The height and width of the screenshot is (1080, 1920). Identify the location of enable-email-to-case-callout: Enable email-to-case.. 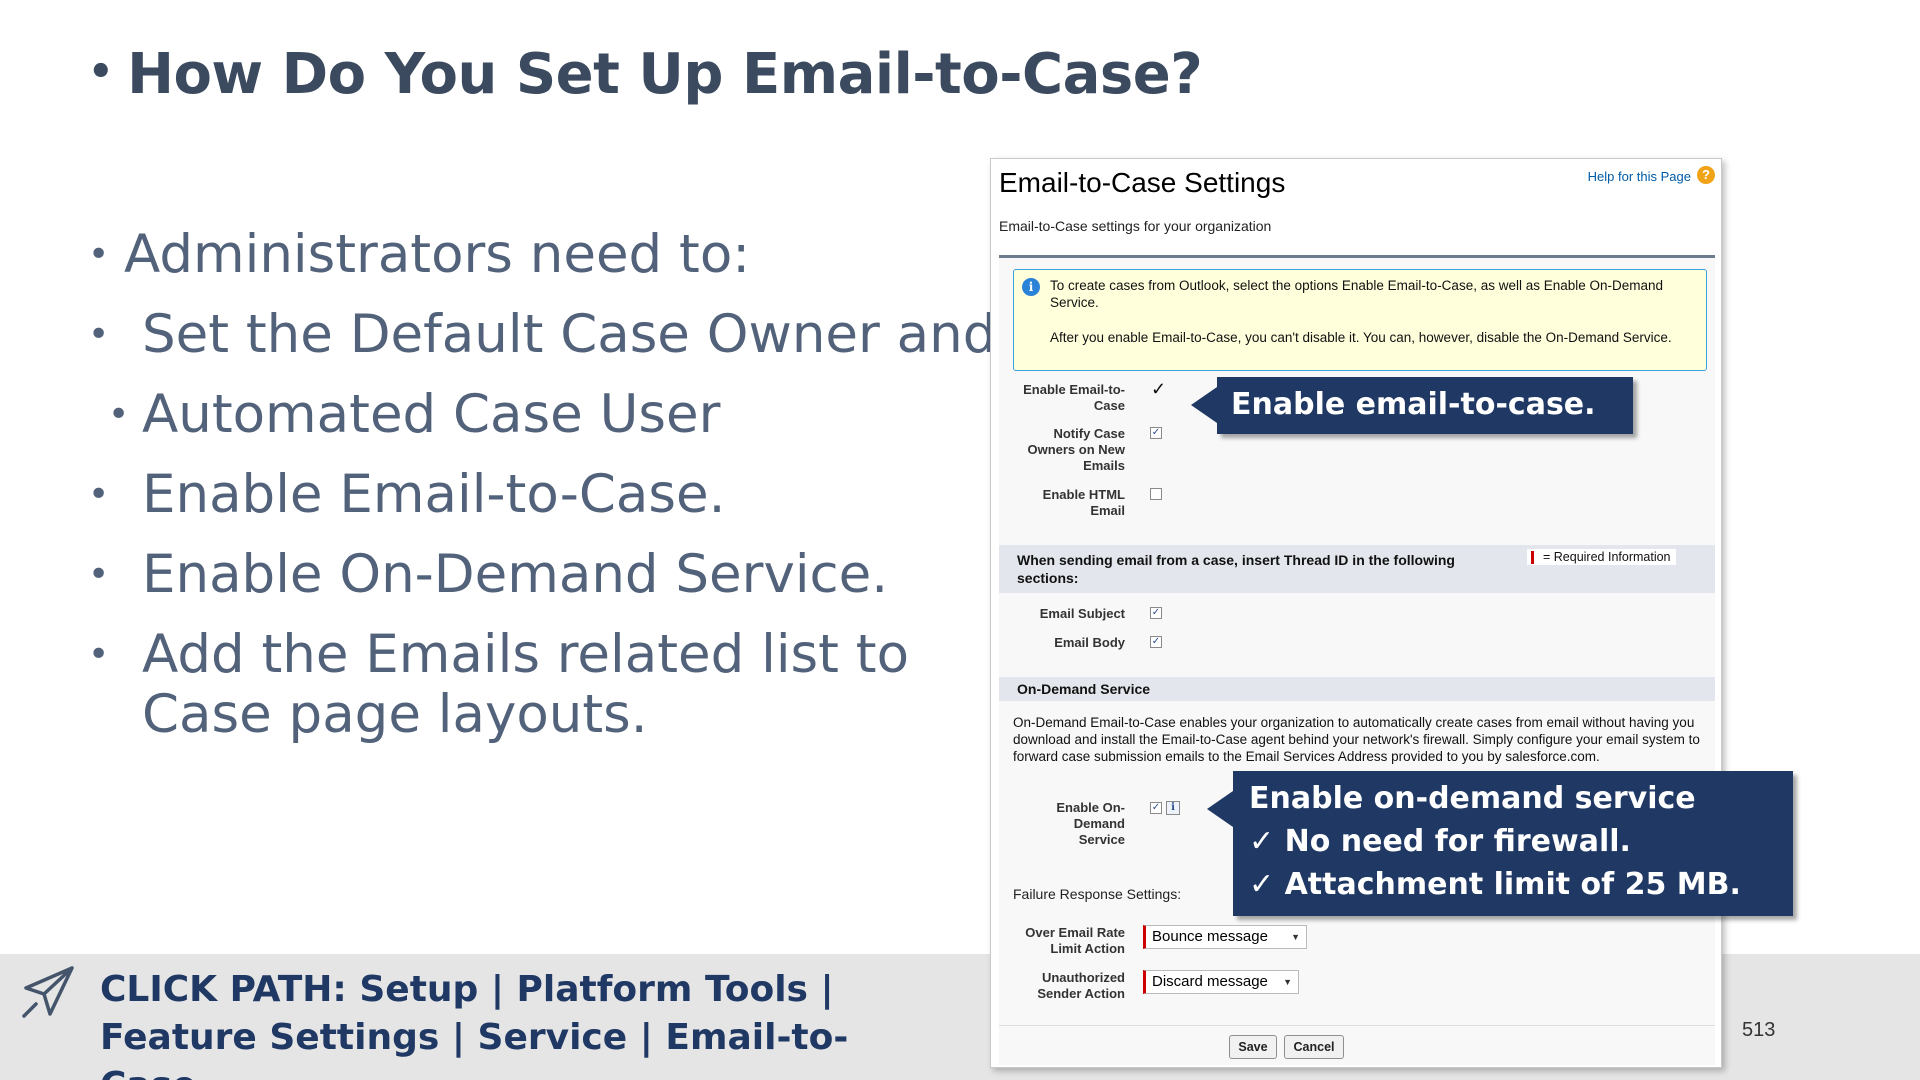
(1412, 405).